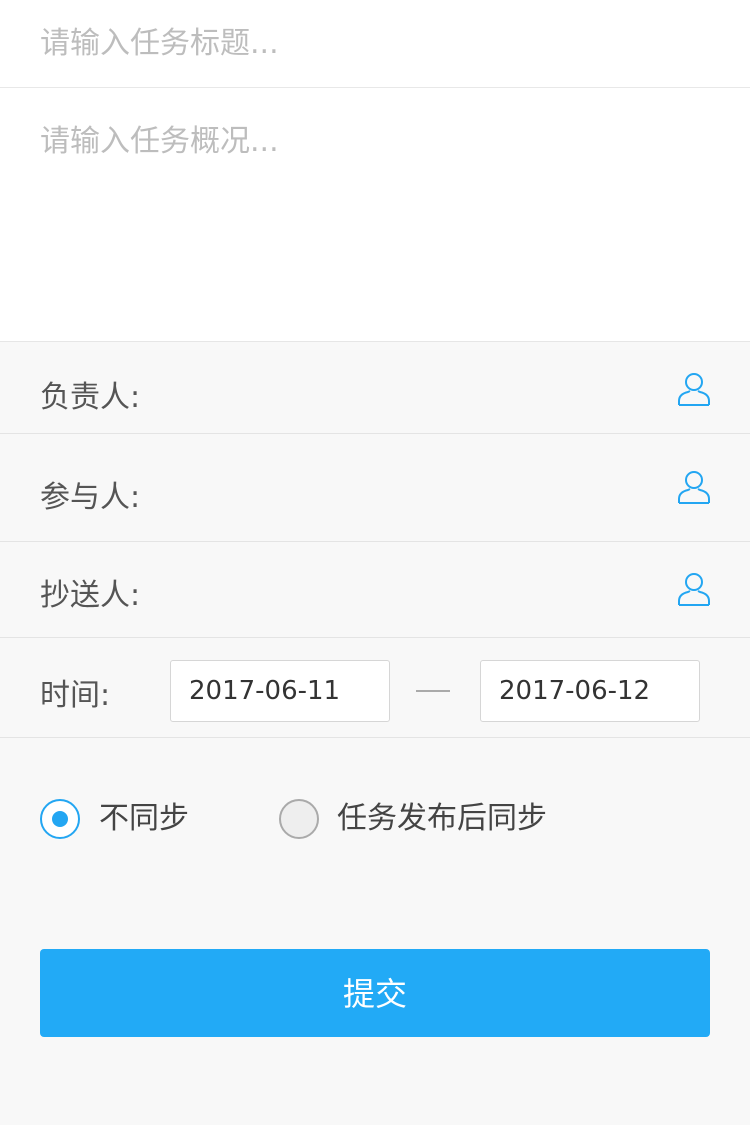 This screenshot has width=750, height=1125. What do you see at coordinates (299, 819) in the screenshot?
I see `sync-after-publish-radio` at bounding box center [299, 819].